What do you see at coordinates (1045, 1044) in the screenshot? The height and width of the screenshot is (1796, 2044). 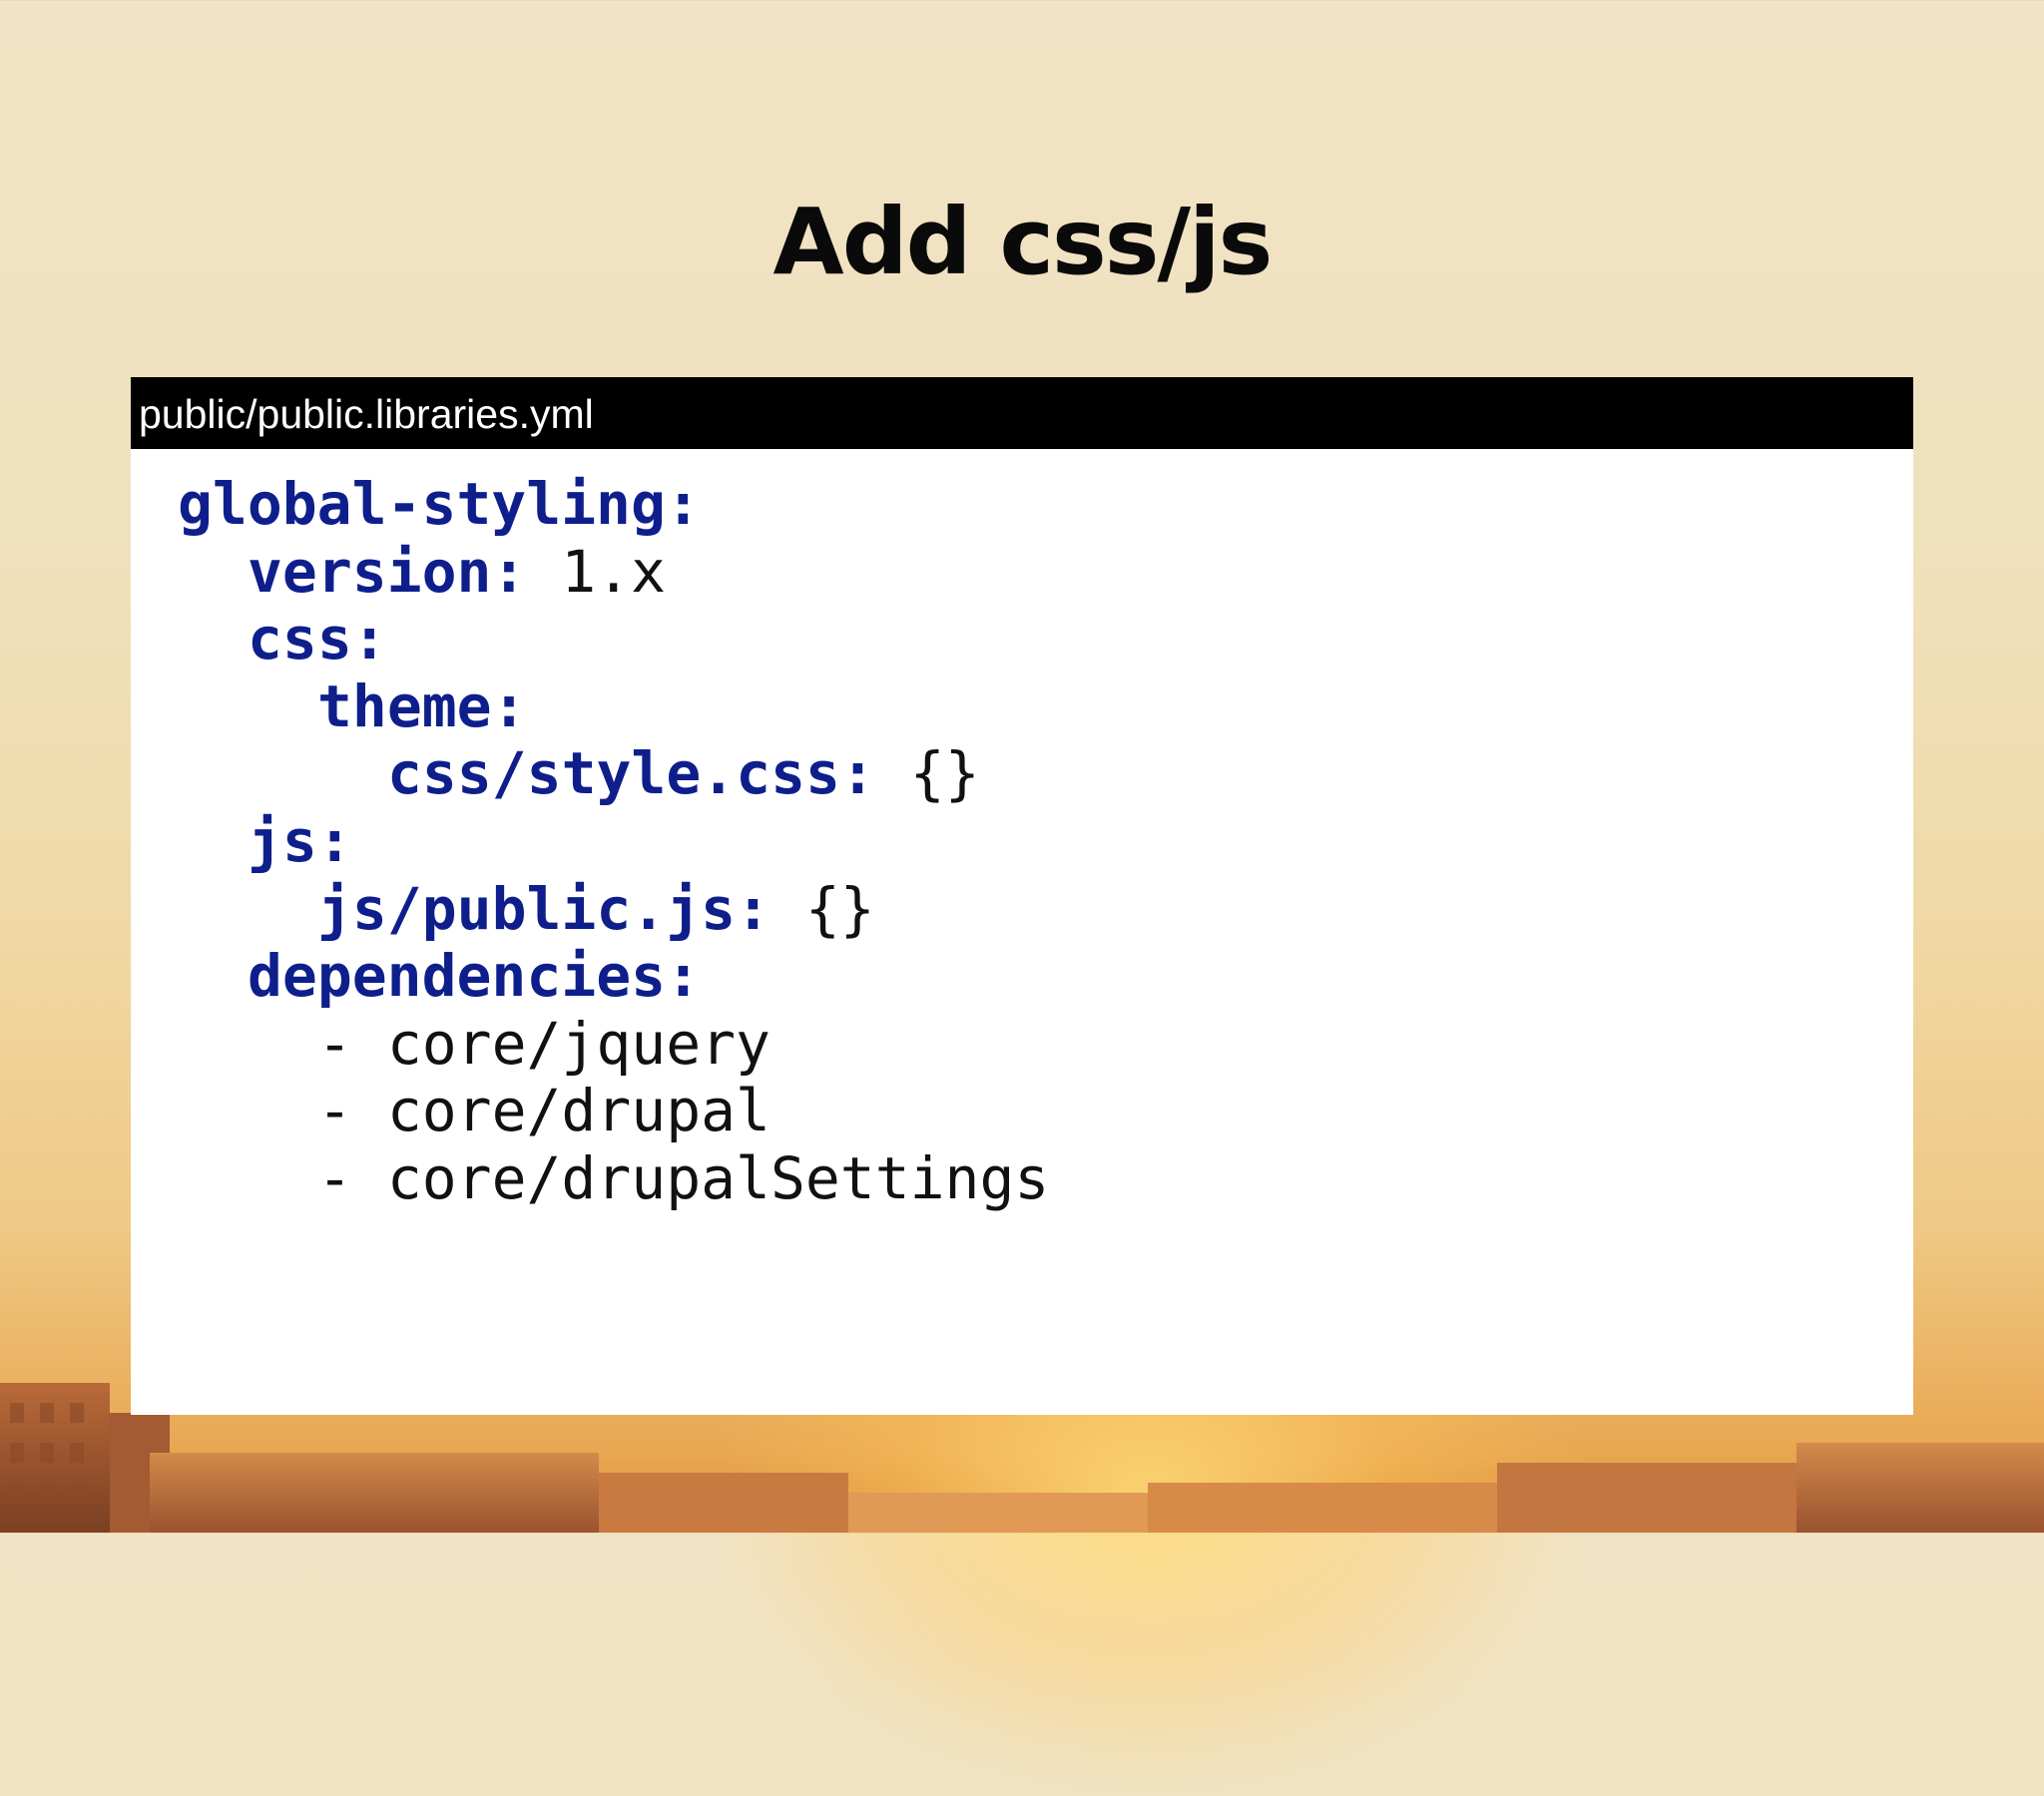 I see `code-line: - core/jquery` at bounding box center [1045, 1044].